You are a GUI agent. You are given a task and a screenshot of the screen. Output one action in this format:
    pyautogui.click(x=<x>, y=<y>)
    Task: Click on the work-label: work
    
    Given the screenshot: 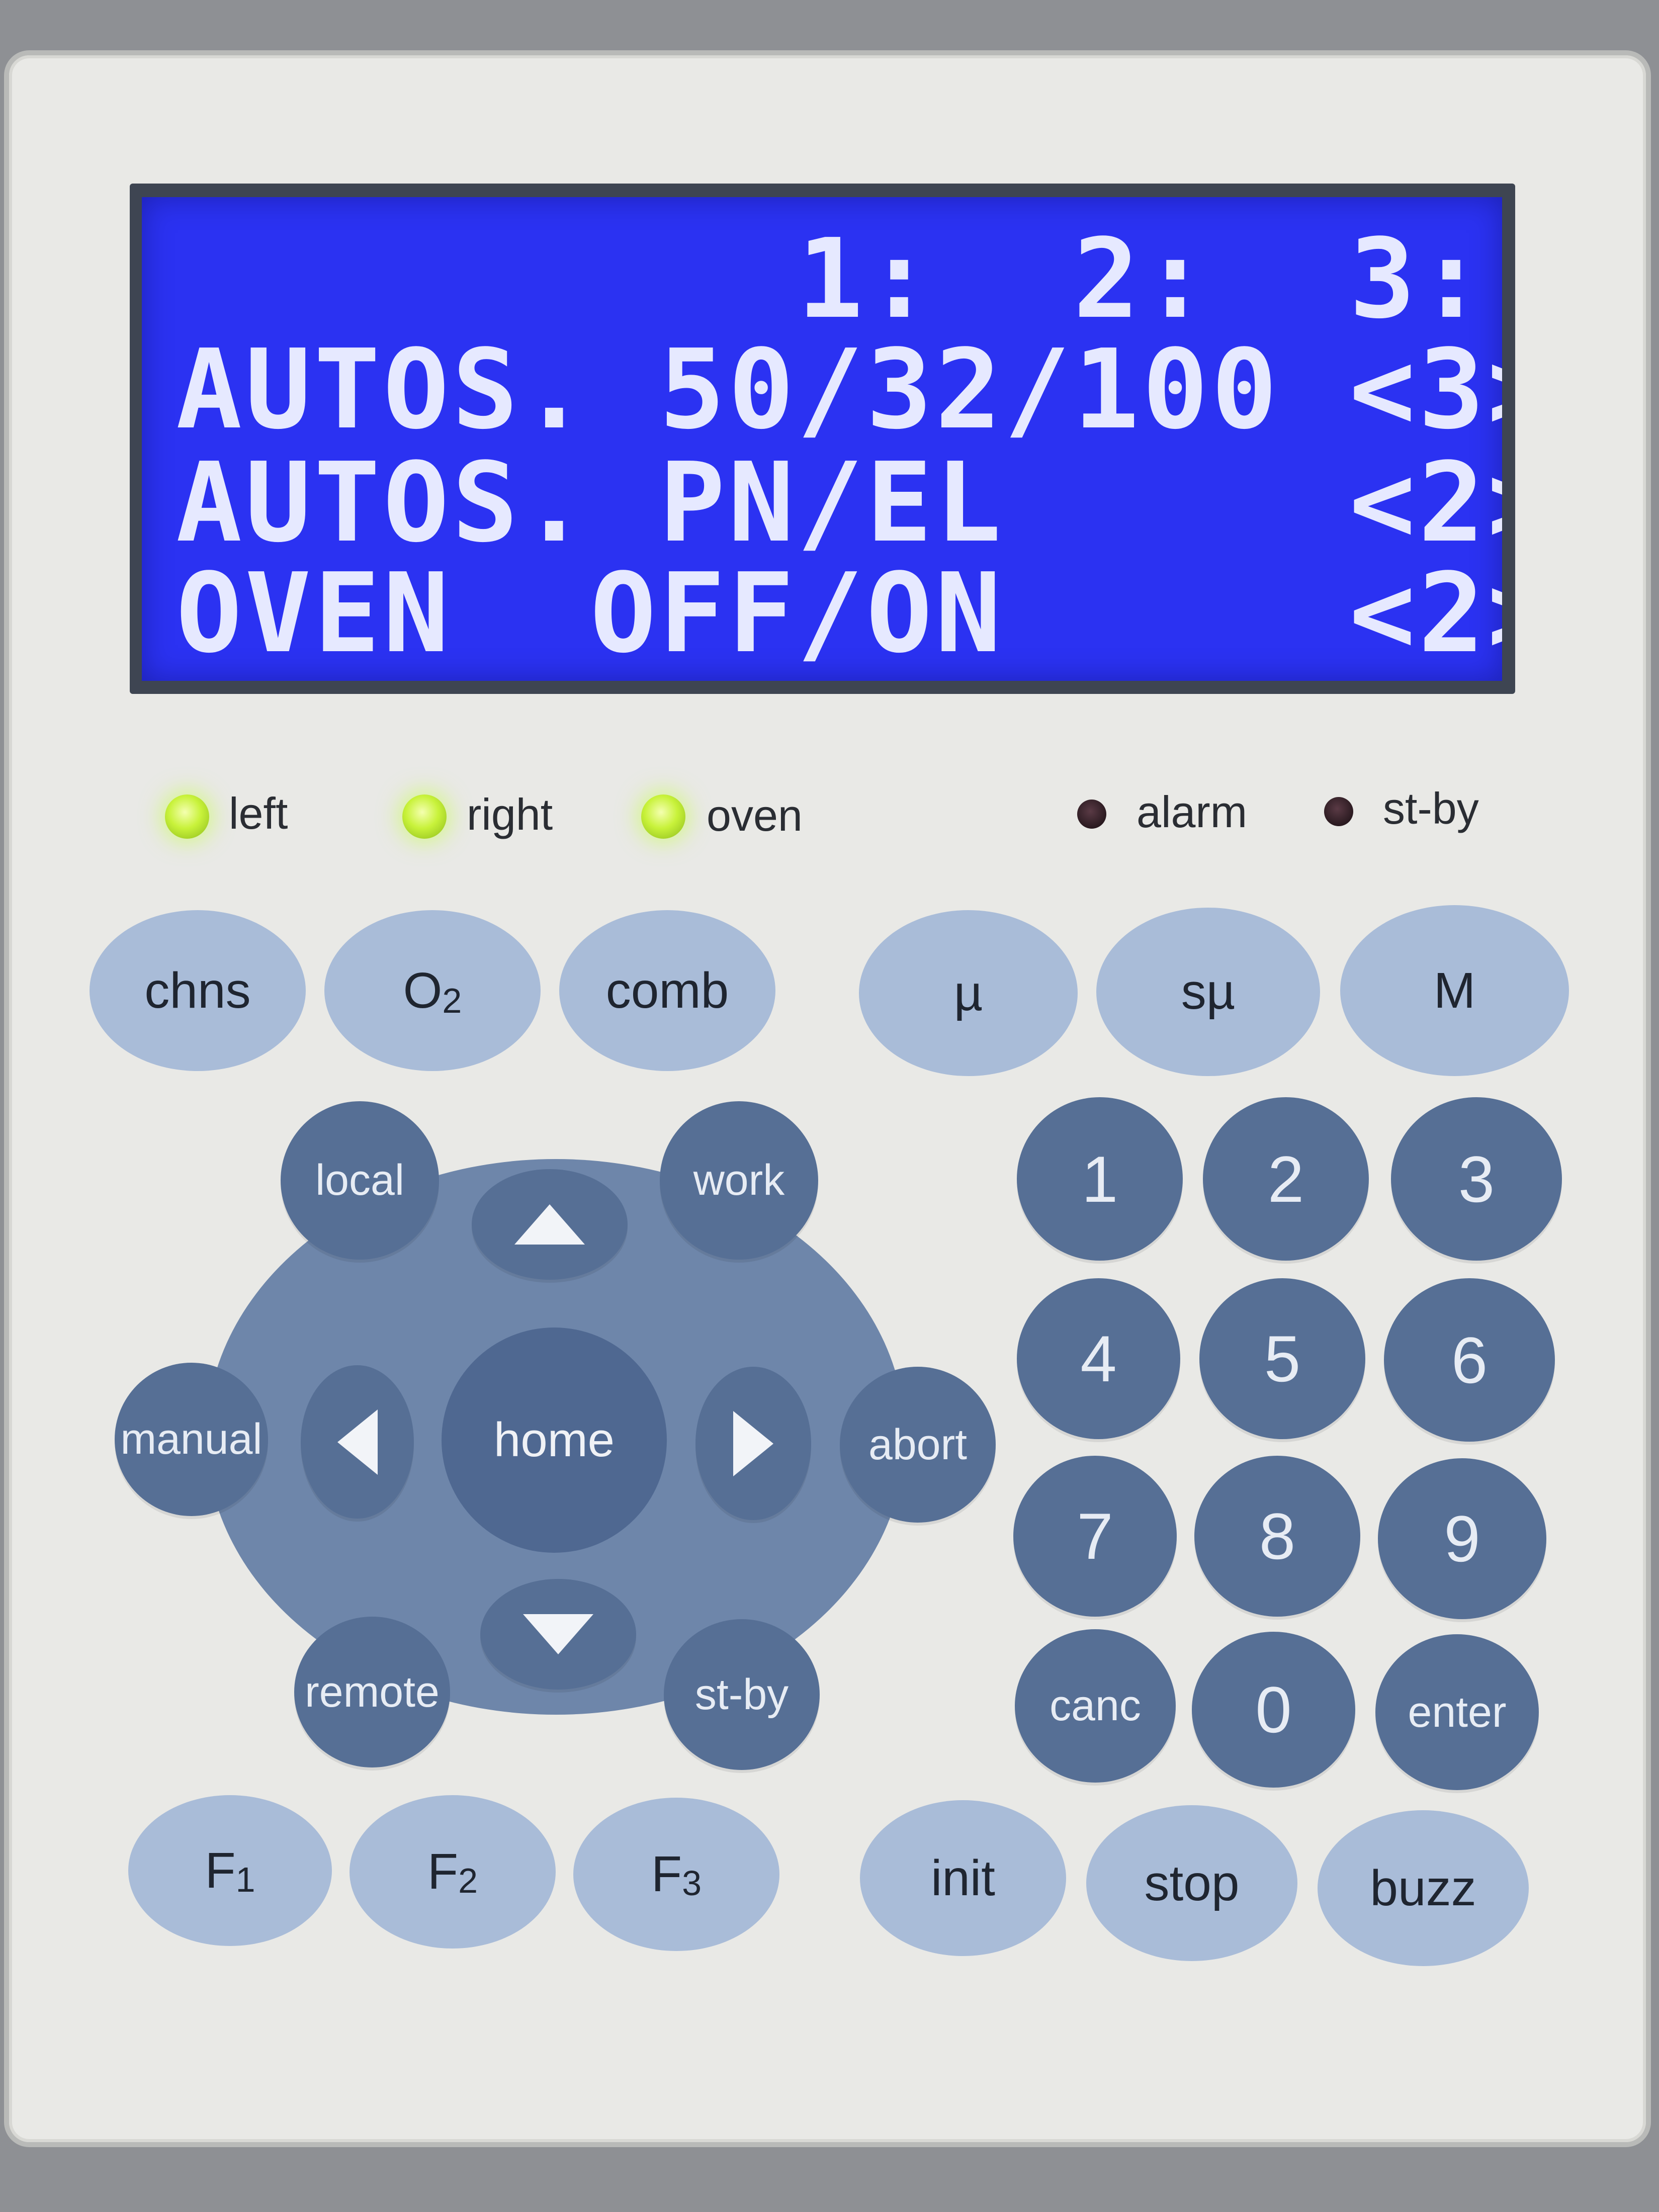 What is the action you would take?
    pyautogui.click(x=739, y=1180)
    